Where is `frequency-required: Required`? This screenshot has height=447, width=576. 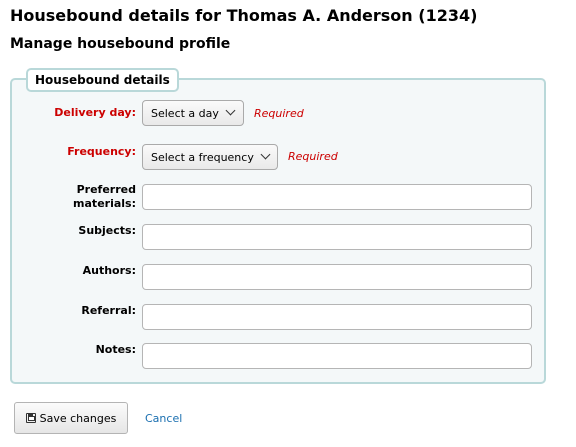
frequency-required: Required is located at coordinates (313, 156).